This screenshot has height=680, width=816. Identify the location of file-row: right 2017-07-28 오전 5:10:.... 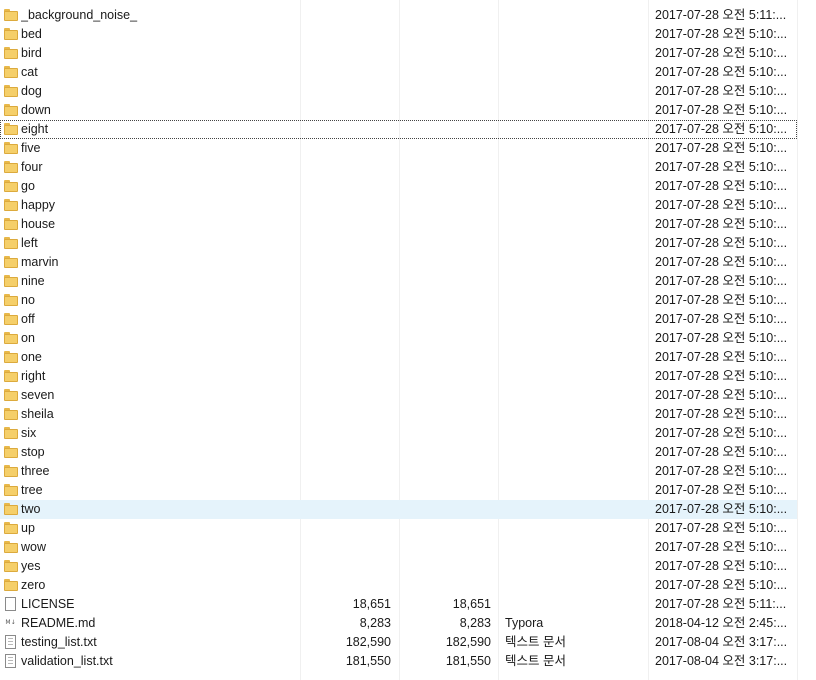
(398, 376).